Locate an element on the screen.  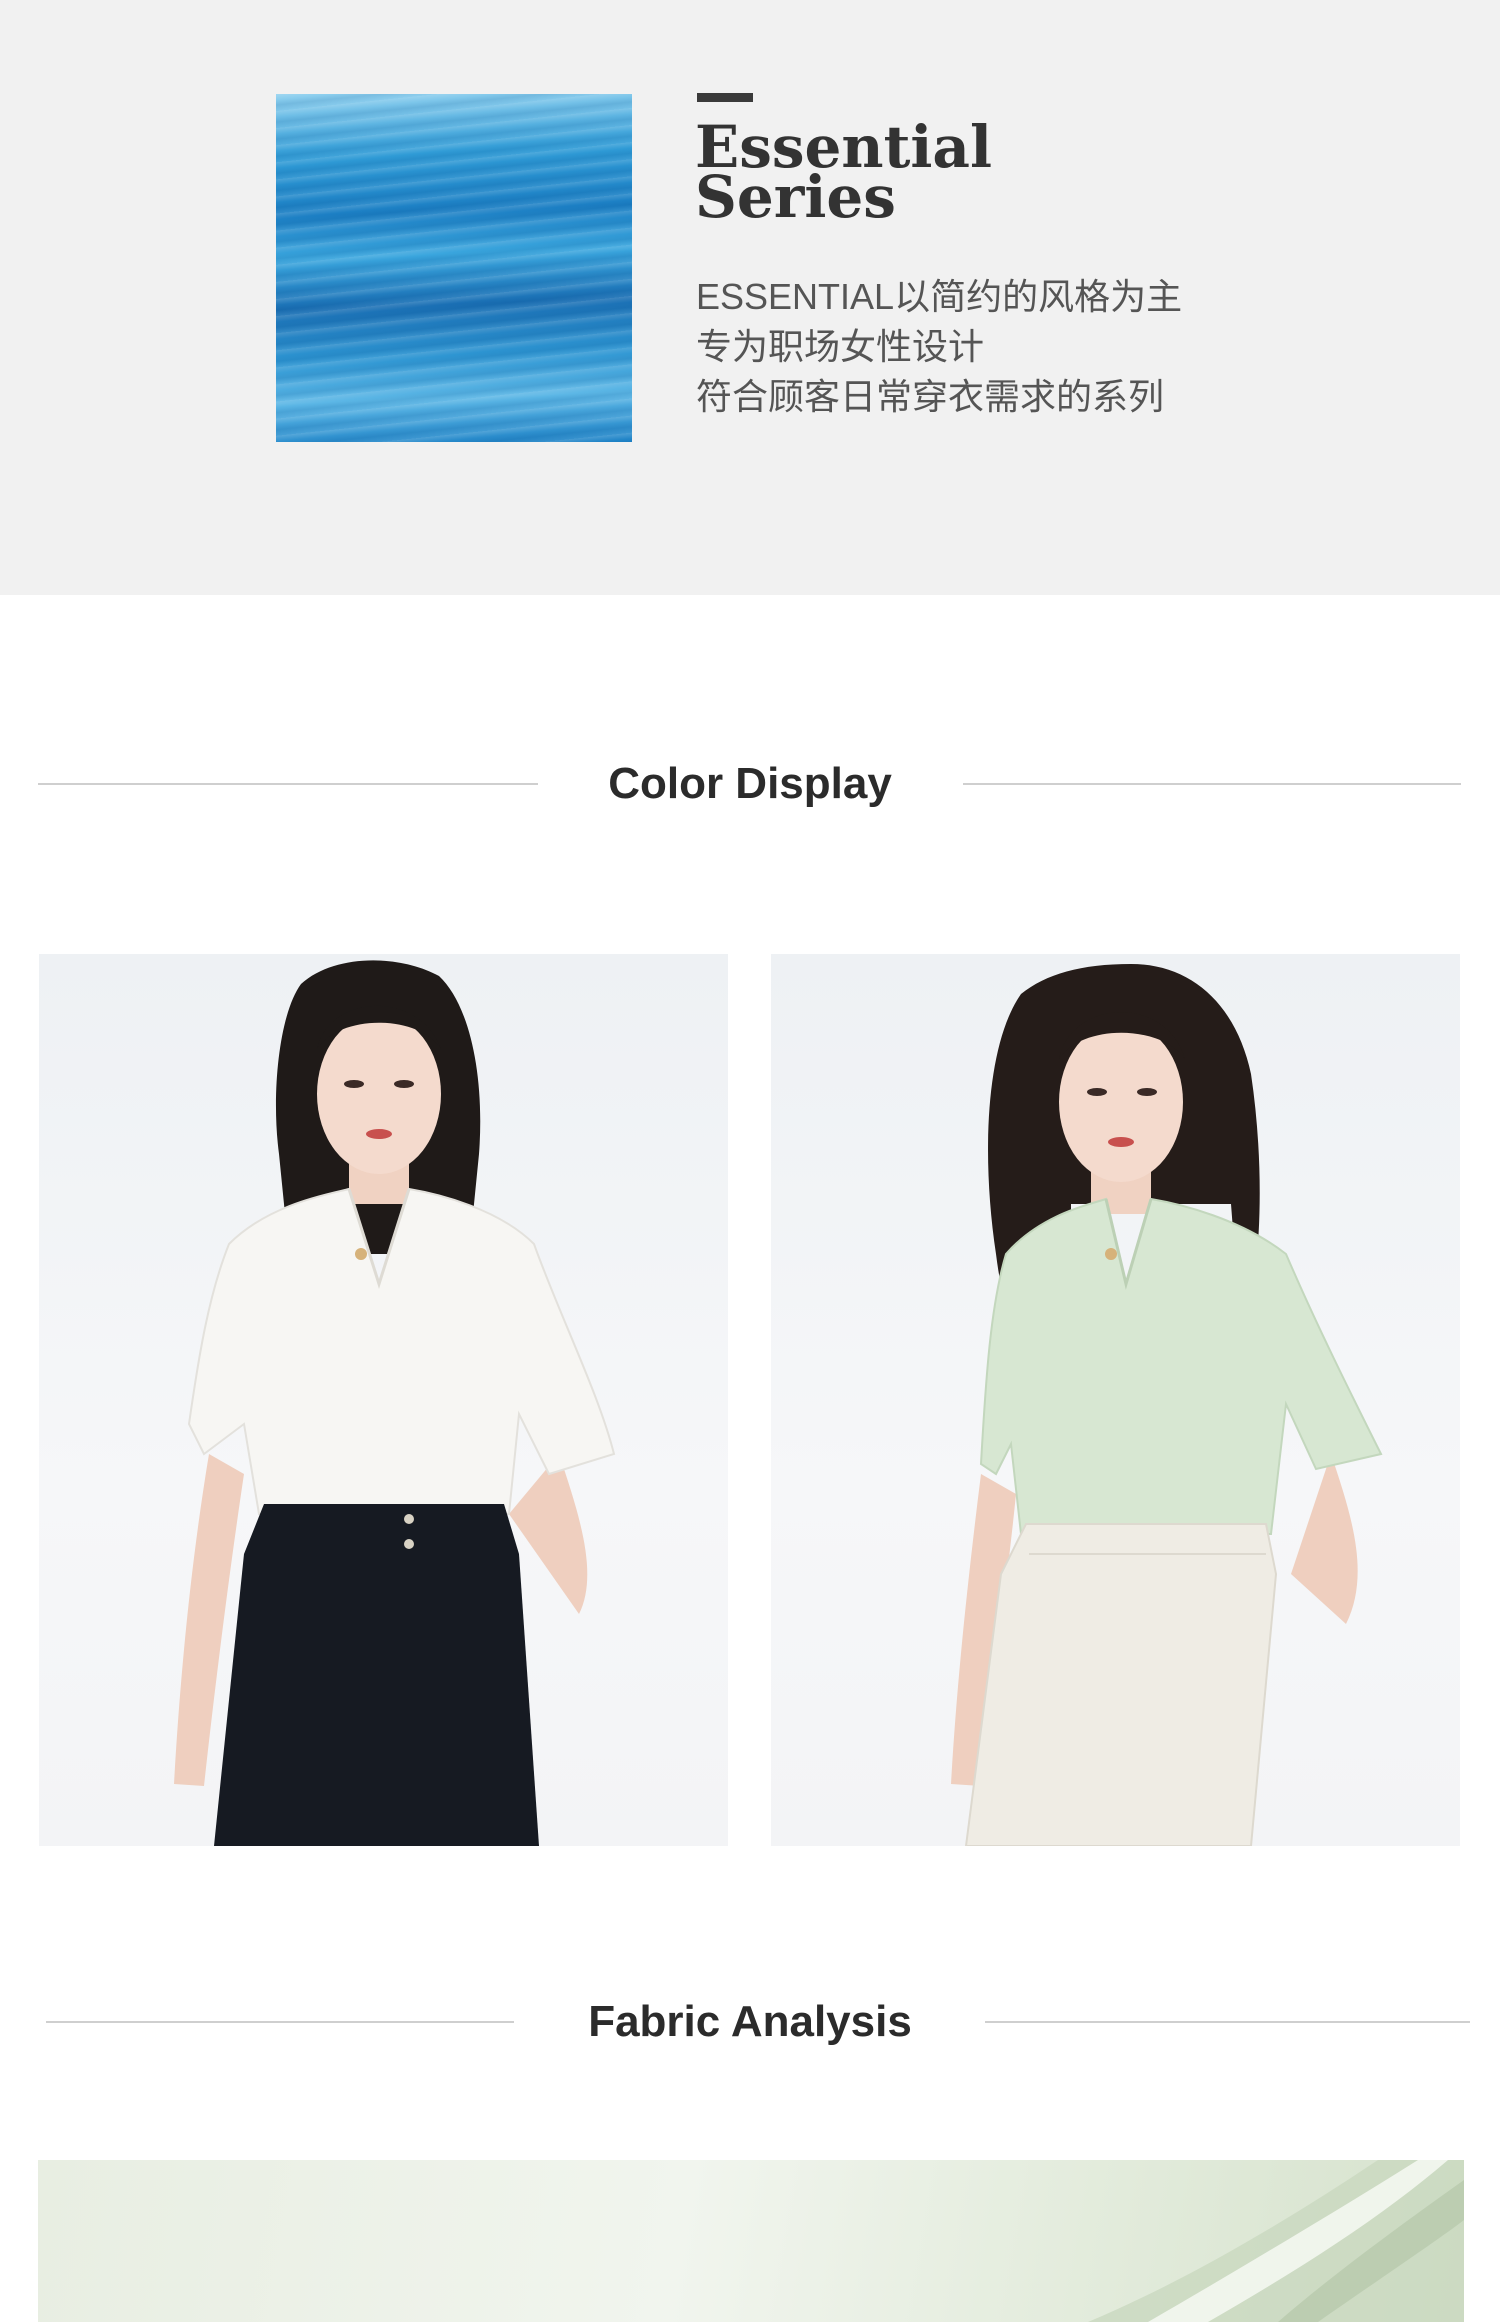
series-description-line: 符合顾客日常穿衣需求的系列 is located at coordinates (930, 396).